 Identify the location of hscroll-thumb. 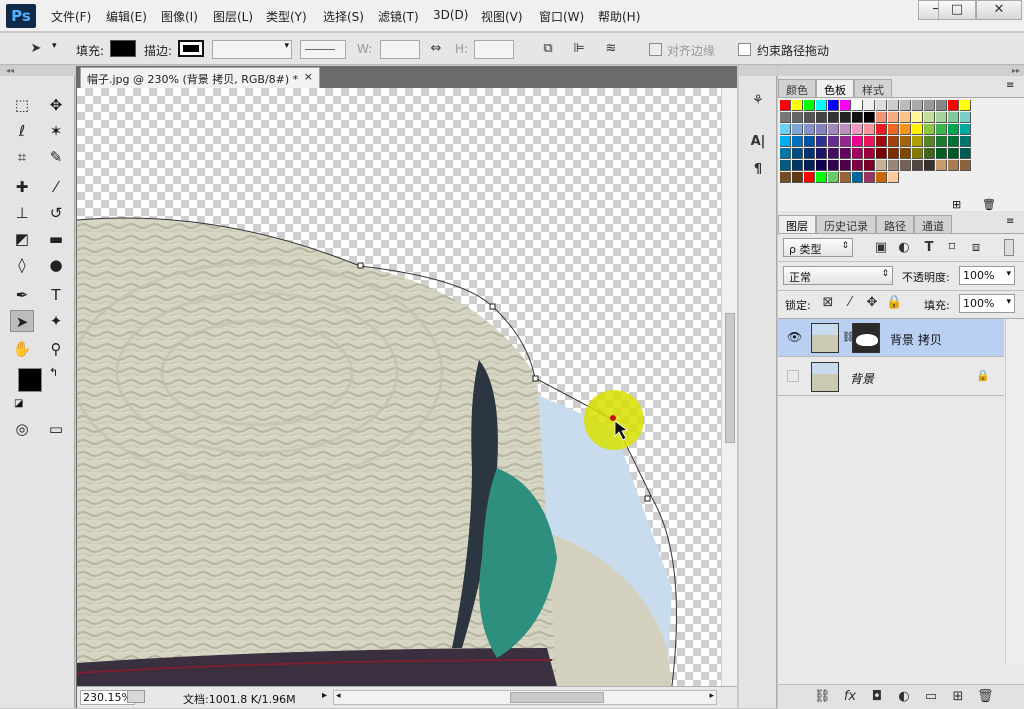
(557, 697).